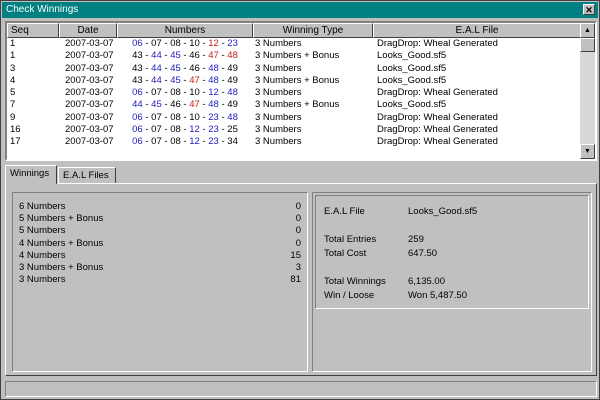 The height and width of the screenshot is (400, 600). What do you see at coordinates (589, 9) in the screenshot?
I see `close-icon: ✕` at bounding box center [589, 9].